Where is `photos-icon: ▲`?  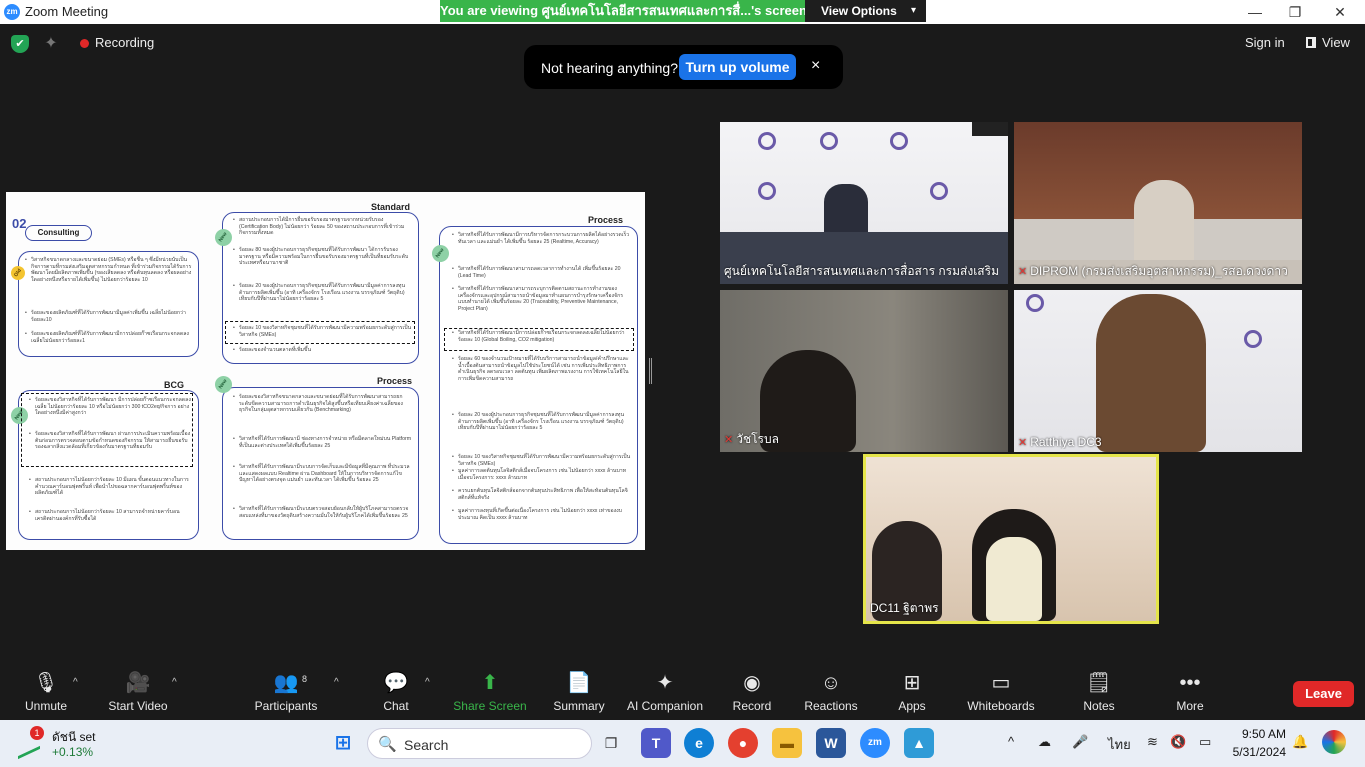
photos-icon: ▲ is located at coordinates (919, 743).